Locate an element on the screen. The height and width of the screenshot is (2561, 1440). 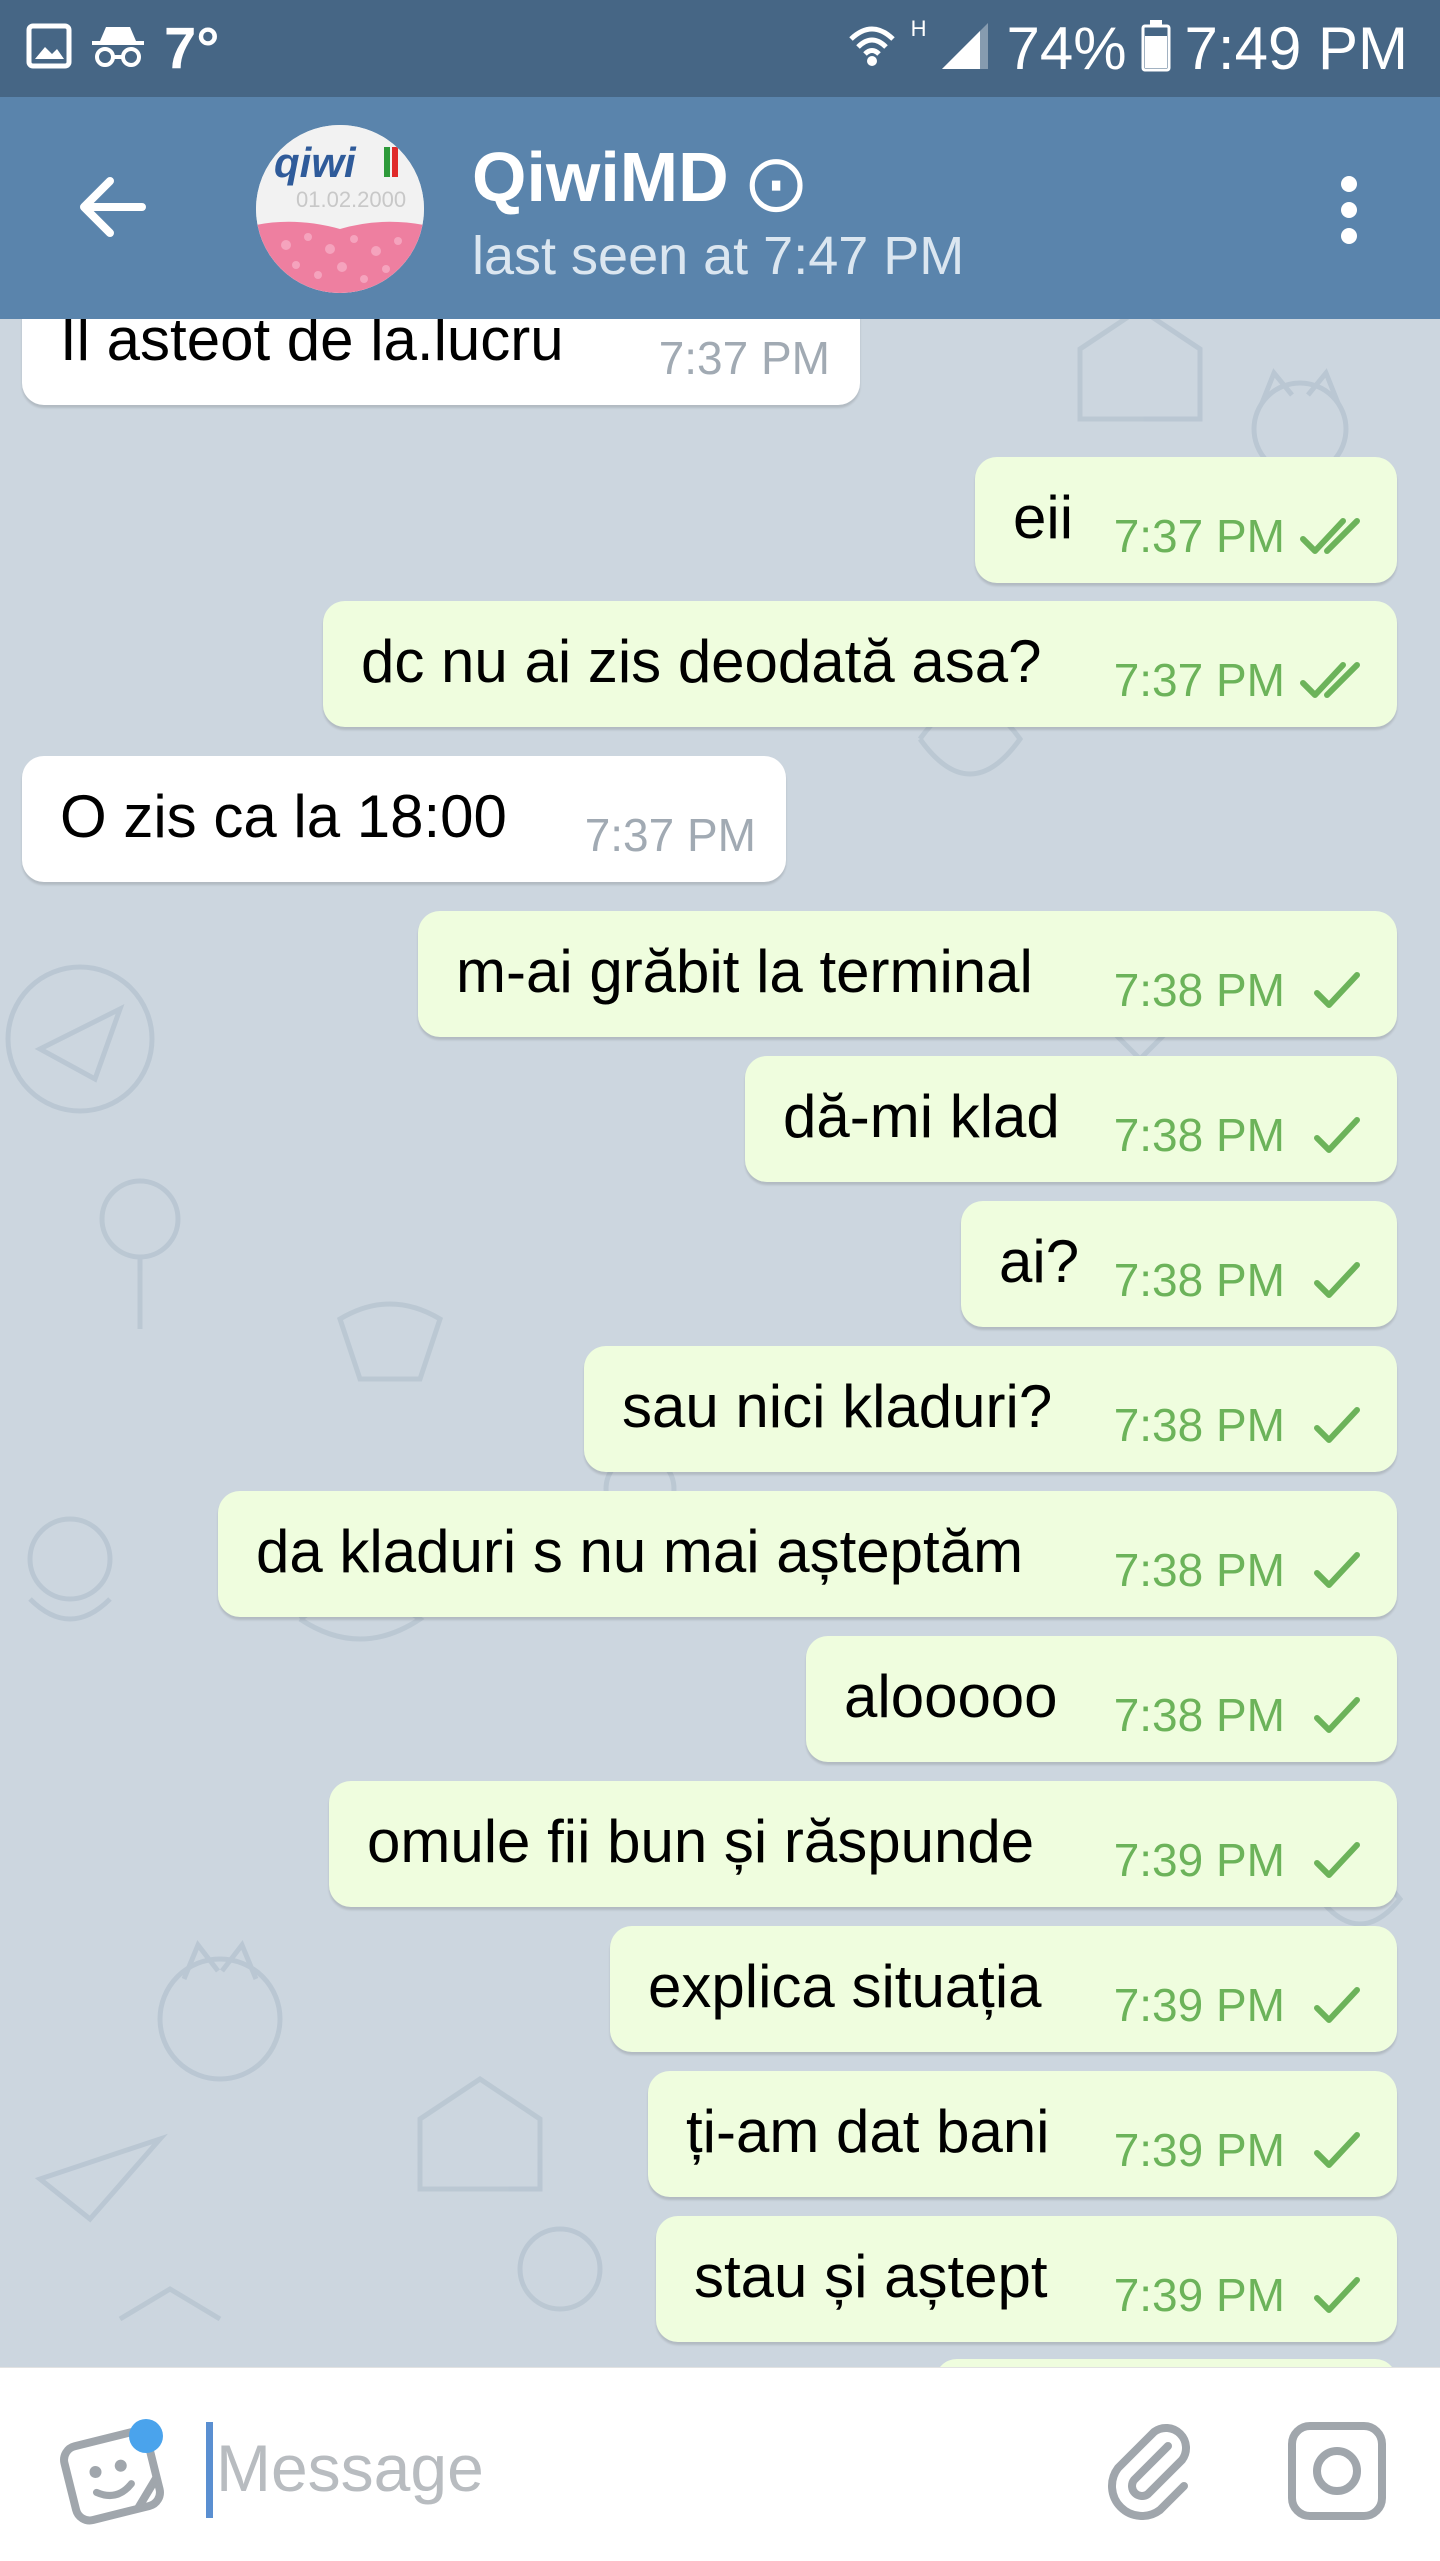
outgoing-message: ai? 7:38 PM is located at coordinates (1179, 1264).